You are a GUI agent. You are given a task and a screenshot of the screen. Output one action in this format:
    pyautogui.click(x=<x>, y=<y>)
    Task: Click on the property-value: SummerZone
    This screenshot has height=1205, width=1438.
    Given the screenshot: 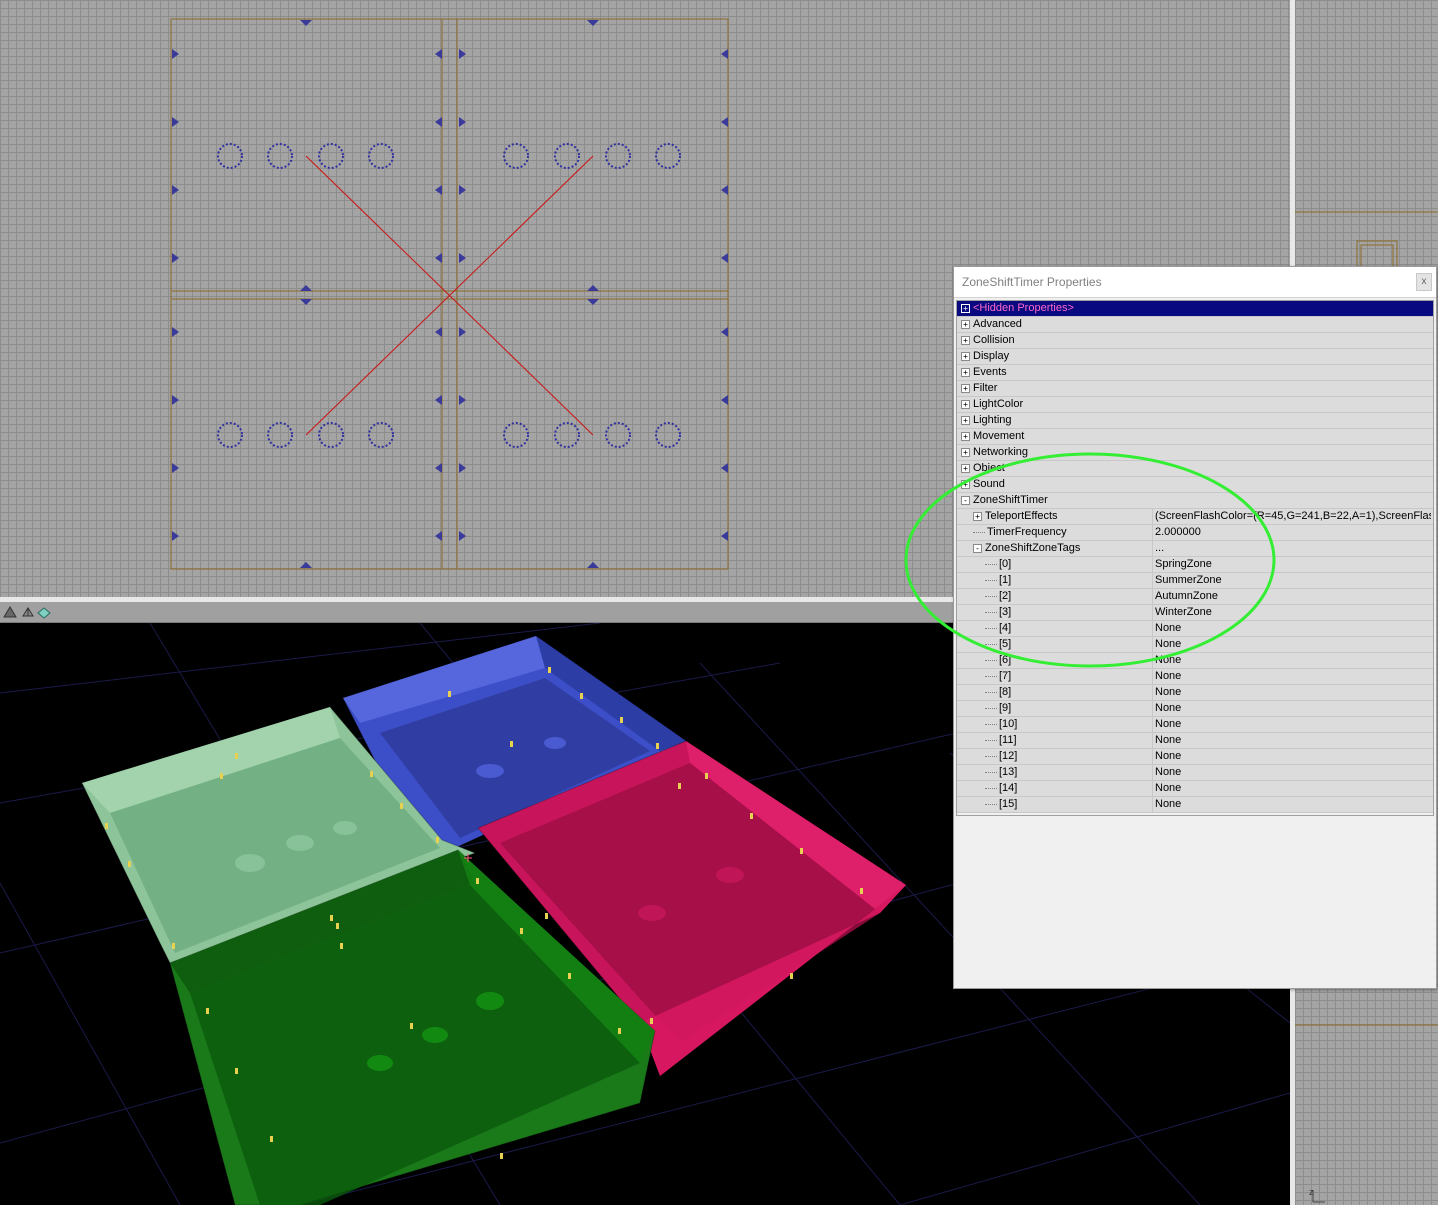 What is the action you would take?
    pyautogui.click(x=1293, y=580)
    